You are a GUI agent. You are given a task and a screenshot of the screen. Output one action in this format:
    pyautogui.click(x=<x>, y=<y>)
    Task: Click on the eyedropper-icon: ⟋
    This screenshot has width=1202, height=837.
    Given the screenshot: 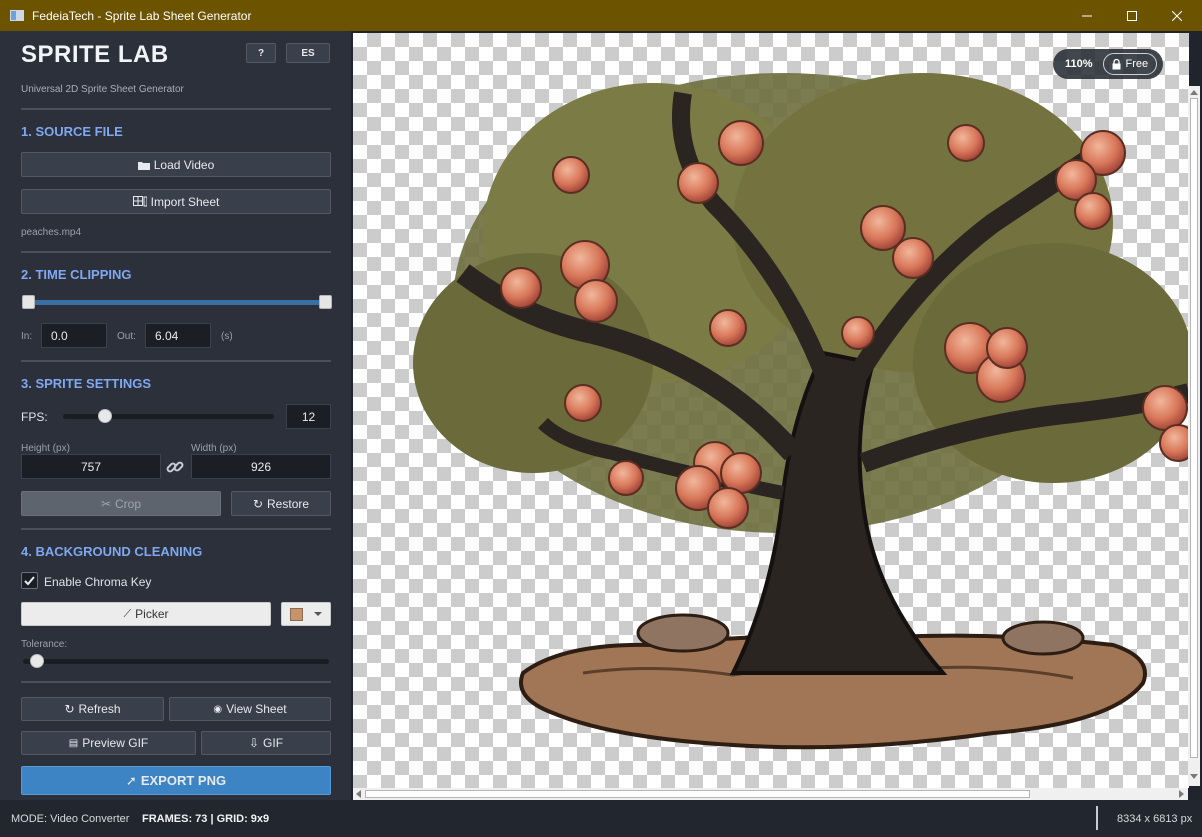 What is the action you would take?
    pyautogui.click(x=127, y=613)
    